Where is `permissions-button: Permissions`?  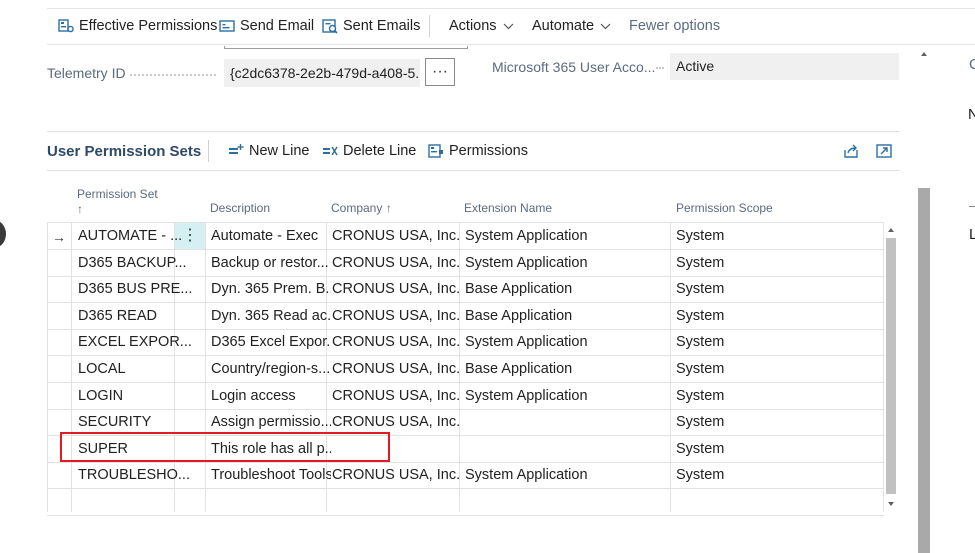 permissions-button: Permissions is located at coordinates (478, 151).